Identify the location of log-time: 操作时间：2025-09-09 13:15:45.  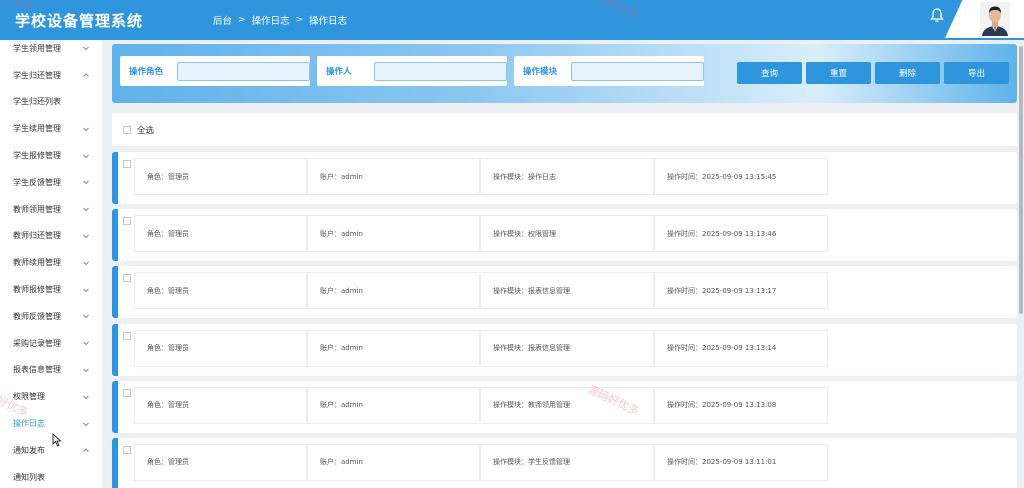
(741, 176).